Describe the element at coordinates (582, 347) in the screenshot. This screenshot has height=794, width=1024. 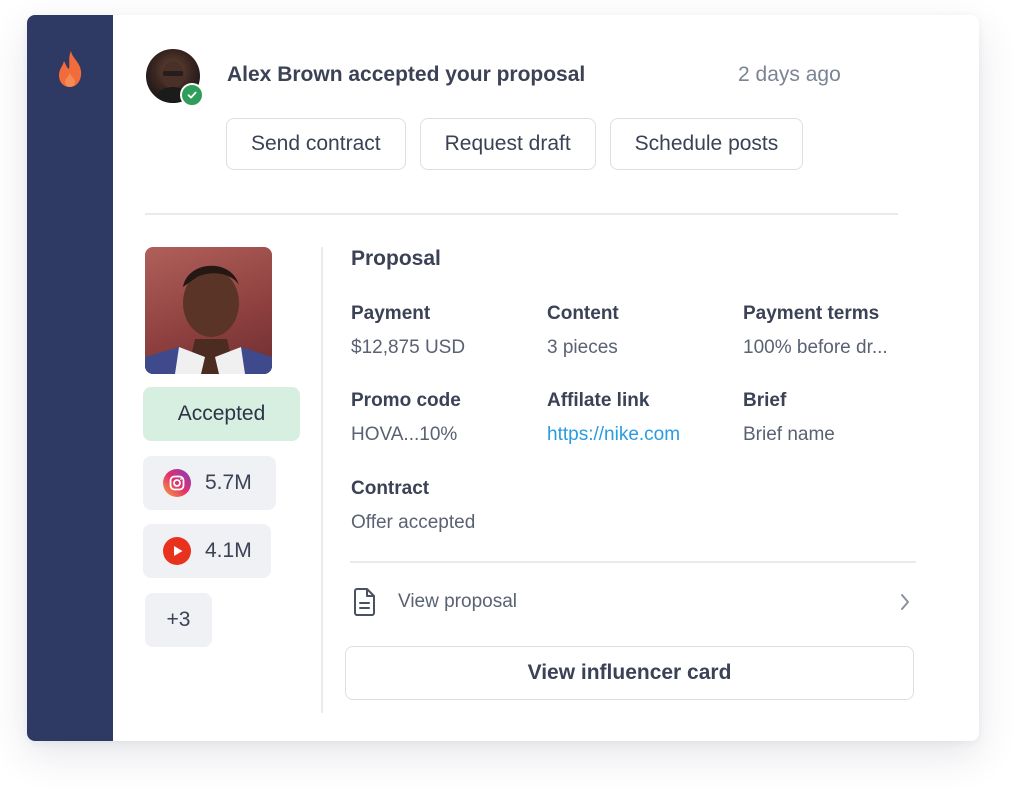
I see `field-value: 3 pieces` at that location.